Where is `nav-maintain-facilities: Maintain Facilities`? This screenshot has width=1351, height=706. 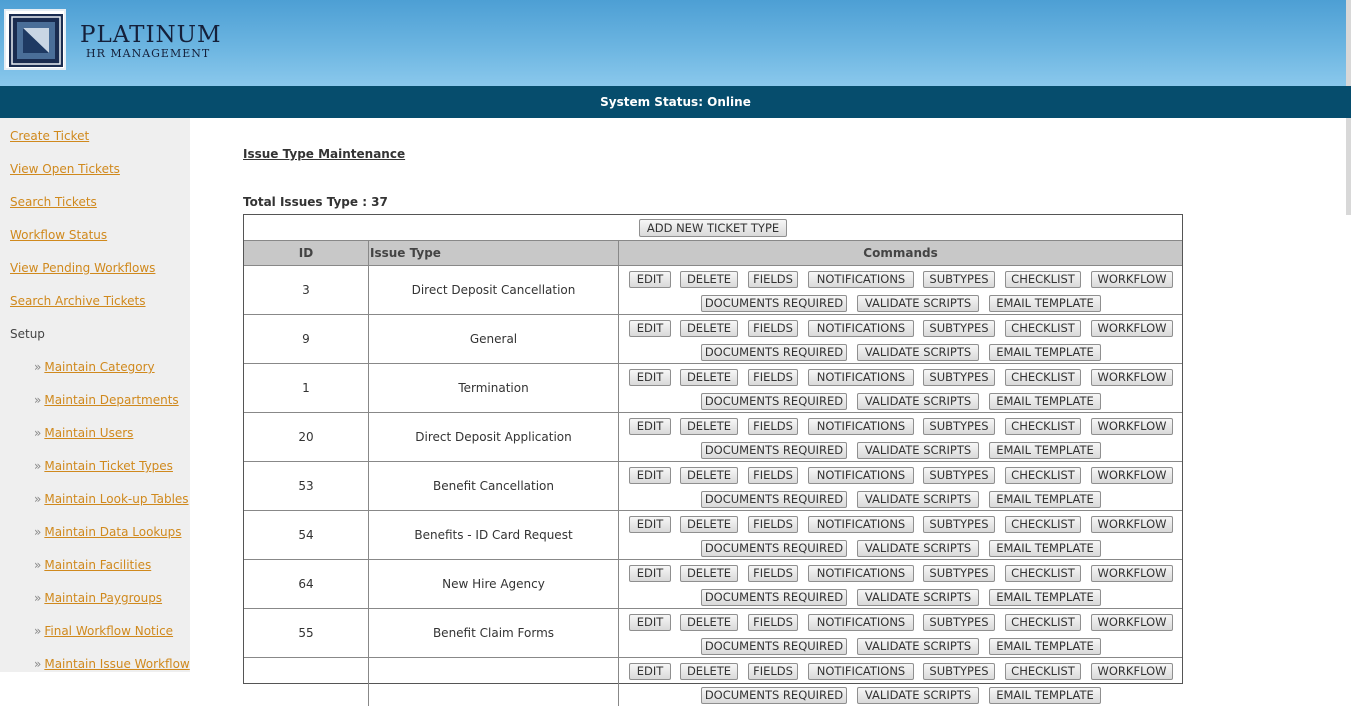
nav-maintain-facilities: Maintain Facilities is located at coordinates (97, 565).